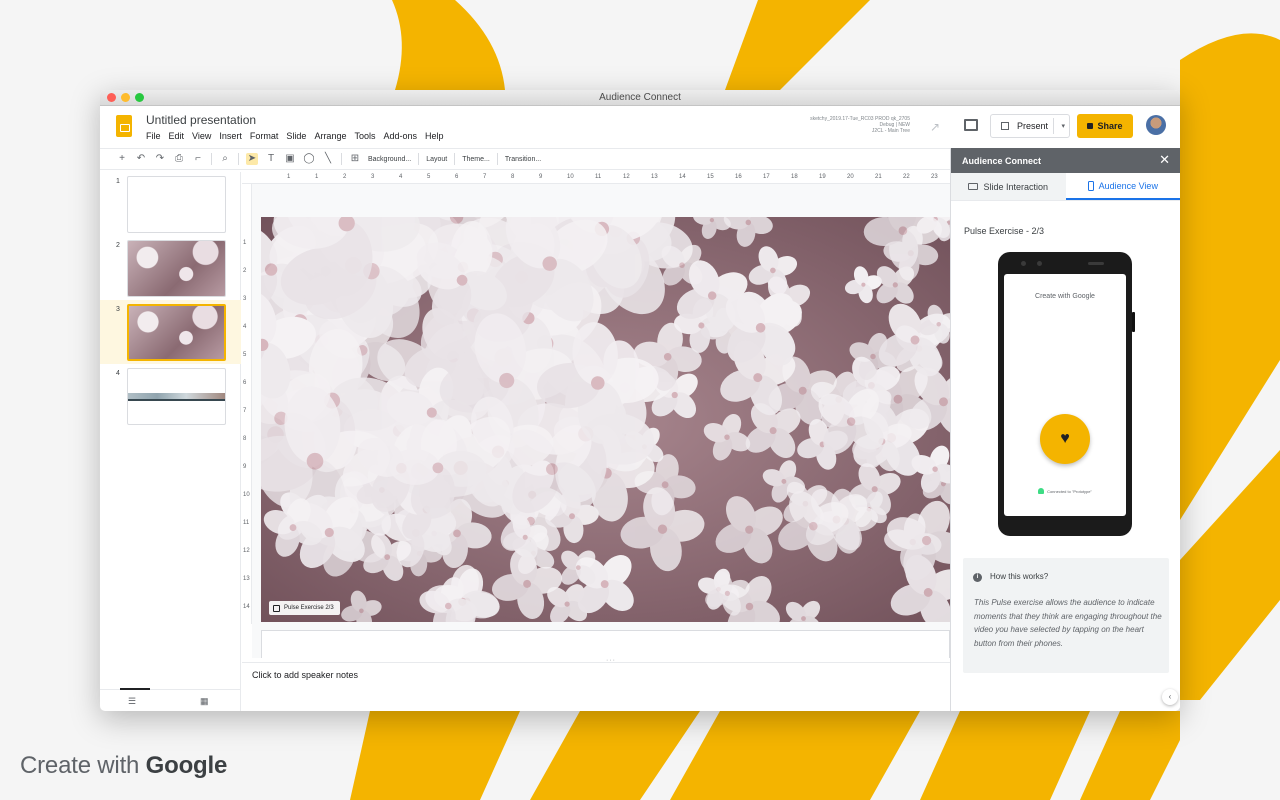 The width and height of the screenshot is (1280, 800). What do you see at coordinates (596, 684) in the screenshot?
I see `speaker-notes: ··· Click to add speaker notes` at bounding box center [596, 684].